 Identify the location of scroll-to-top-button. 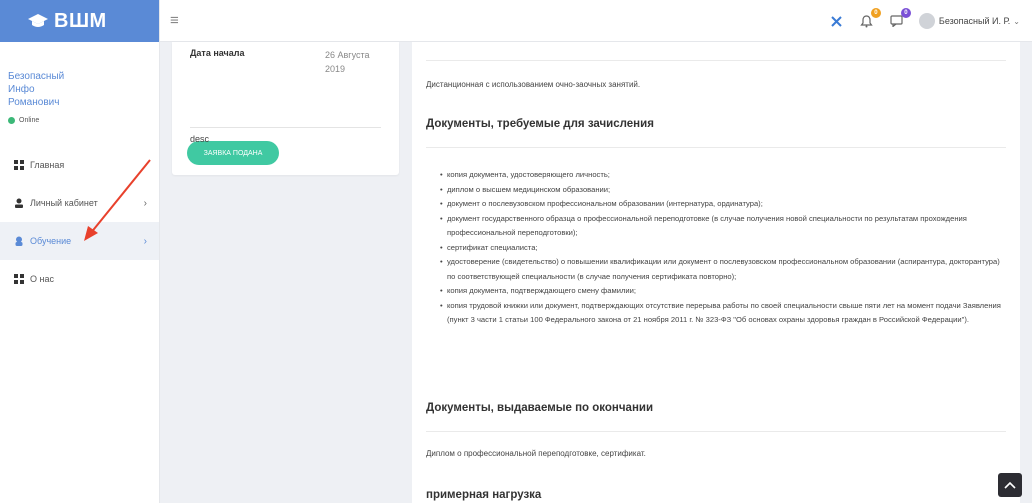
(1010, 485).